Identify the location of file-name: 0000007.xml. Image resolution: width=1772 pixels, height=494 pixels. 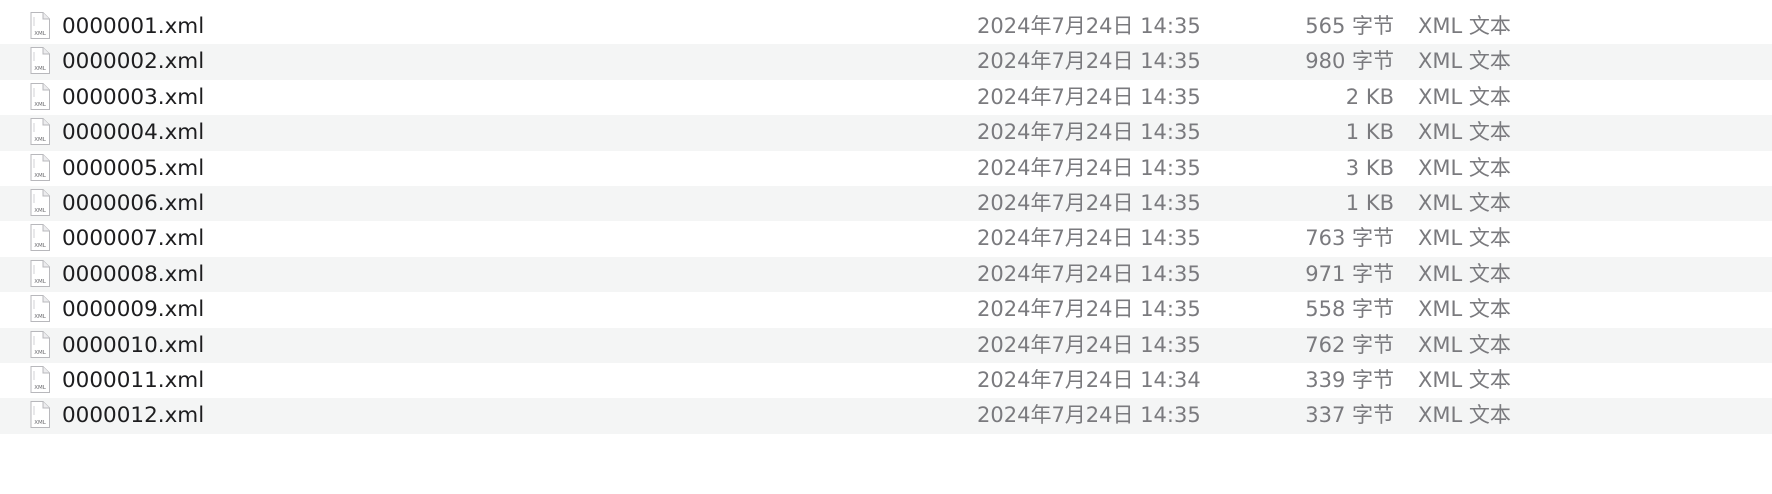
(133, 238).